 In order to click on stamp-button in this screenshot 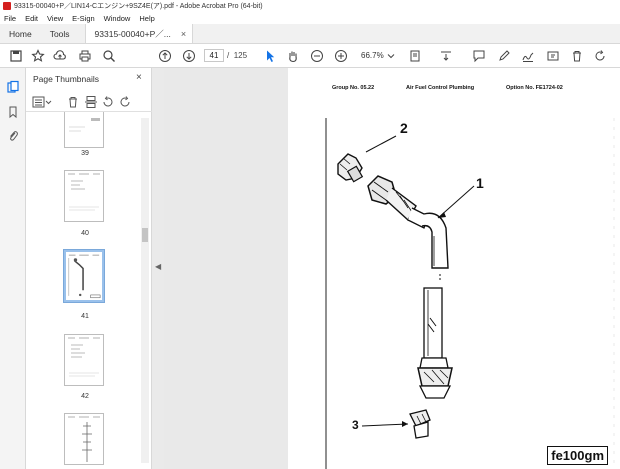, I will do `click(553, 56)`.